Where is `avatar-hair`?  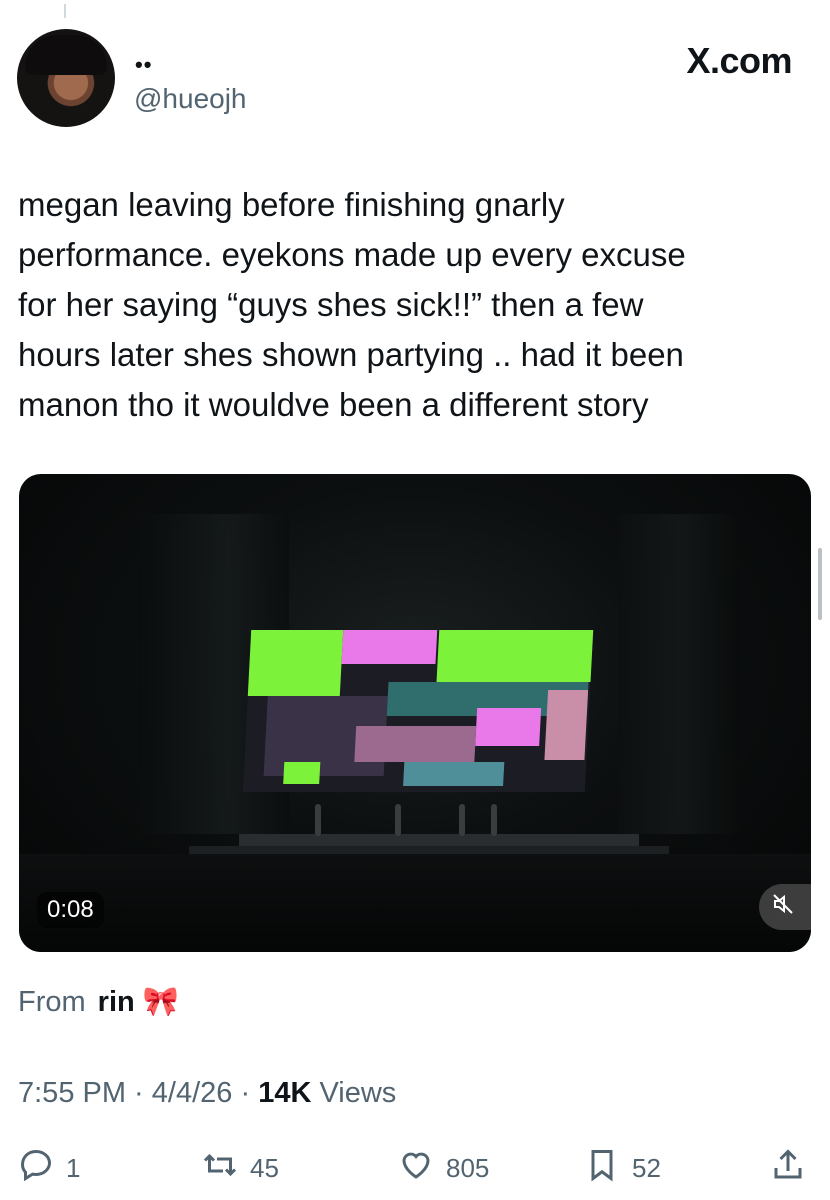
avatar-hair is located at coordinates (66, 55).